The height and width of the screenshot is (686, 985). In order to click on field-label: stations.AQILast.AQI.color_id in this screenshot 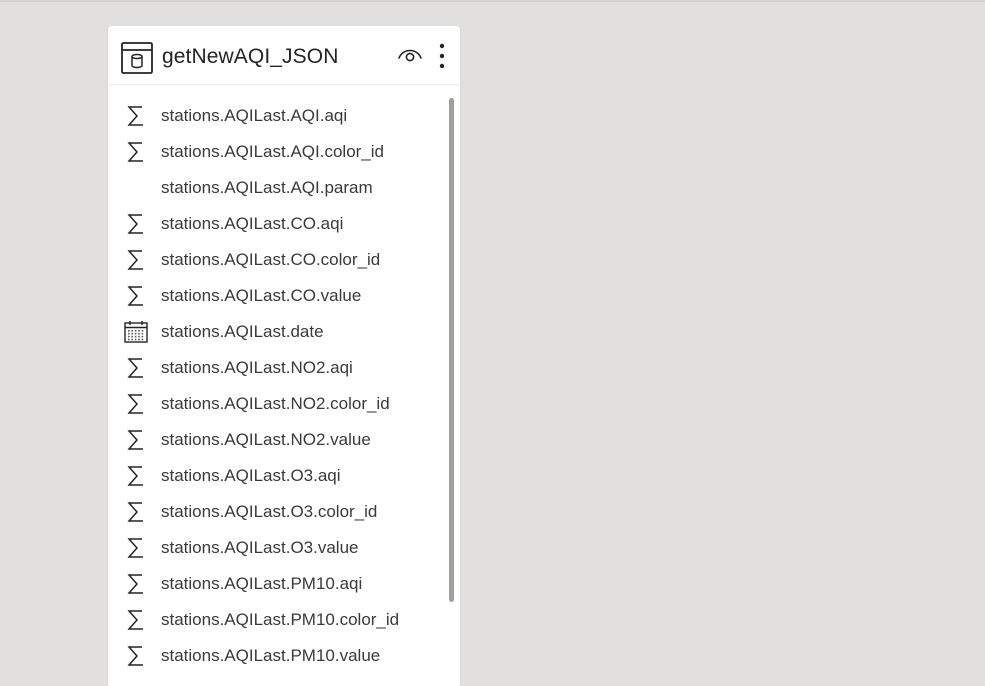, I will do `click(272, 151)`.